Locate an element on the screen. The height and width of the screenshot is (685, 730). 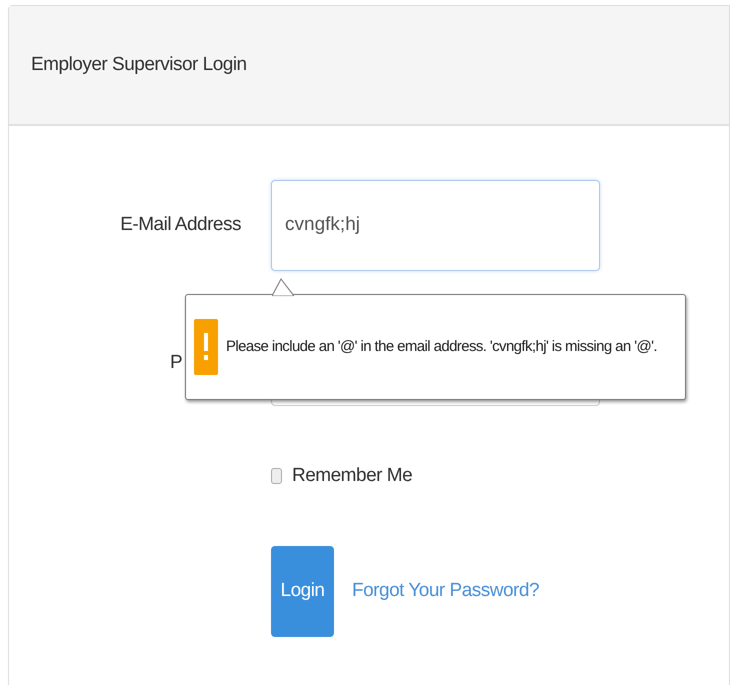
remember-checkbox is located at coordinates (276, 476).